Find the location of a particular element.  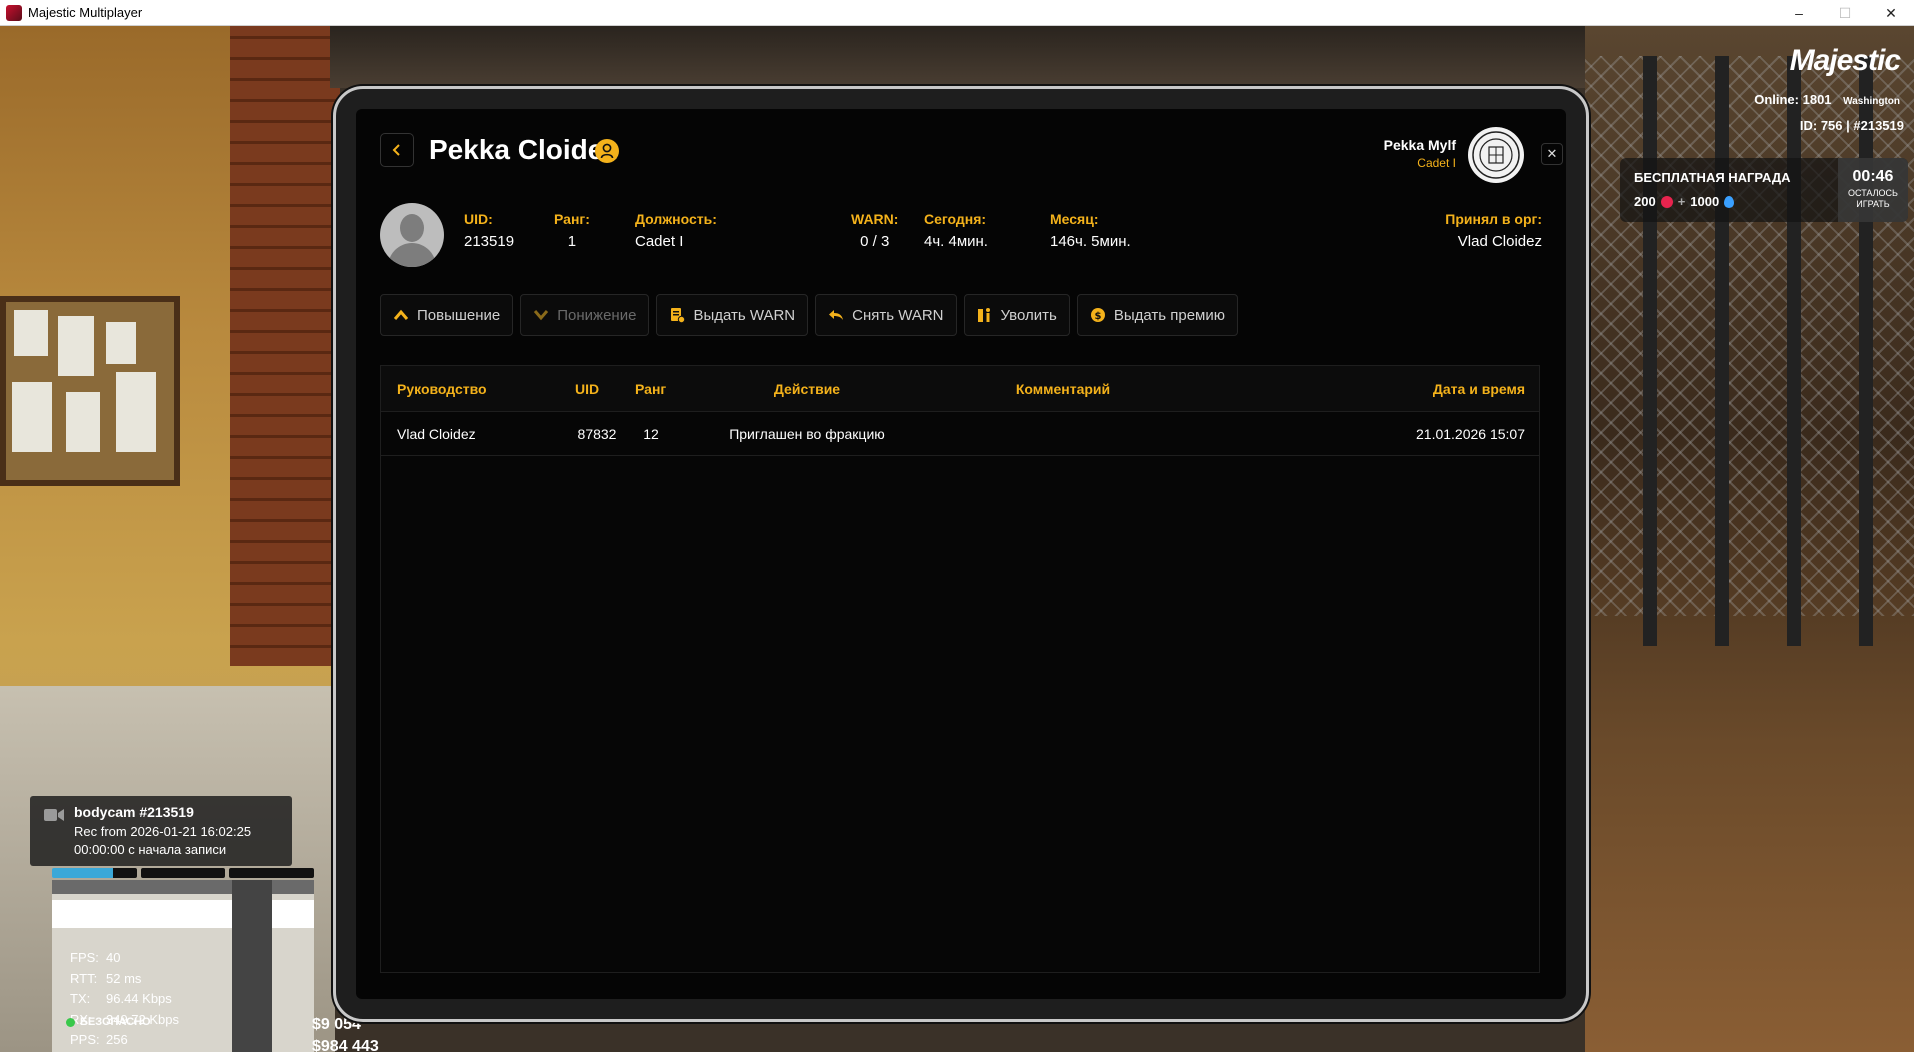

dollar-coin-icon: $ is located at coordinates (1097, 315).